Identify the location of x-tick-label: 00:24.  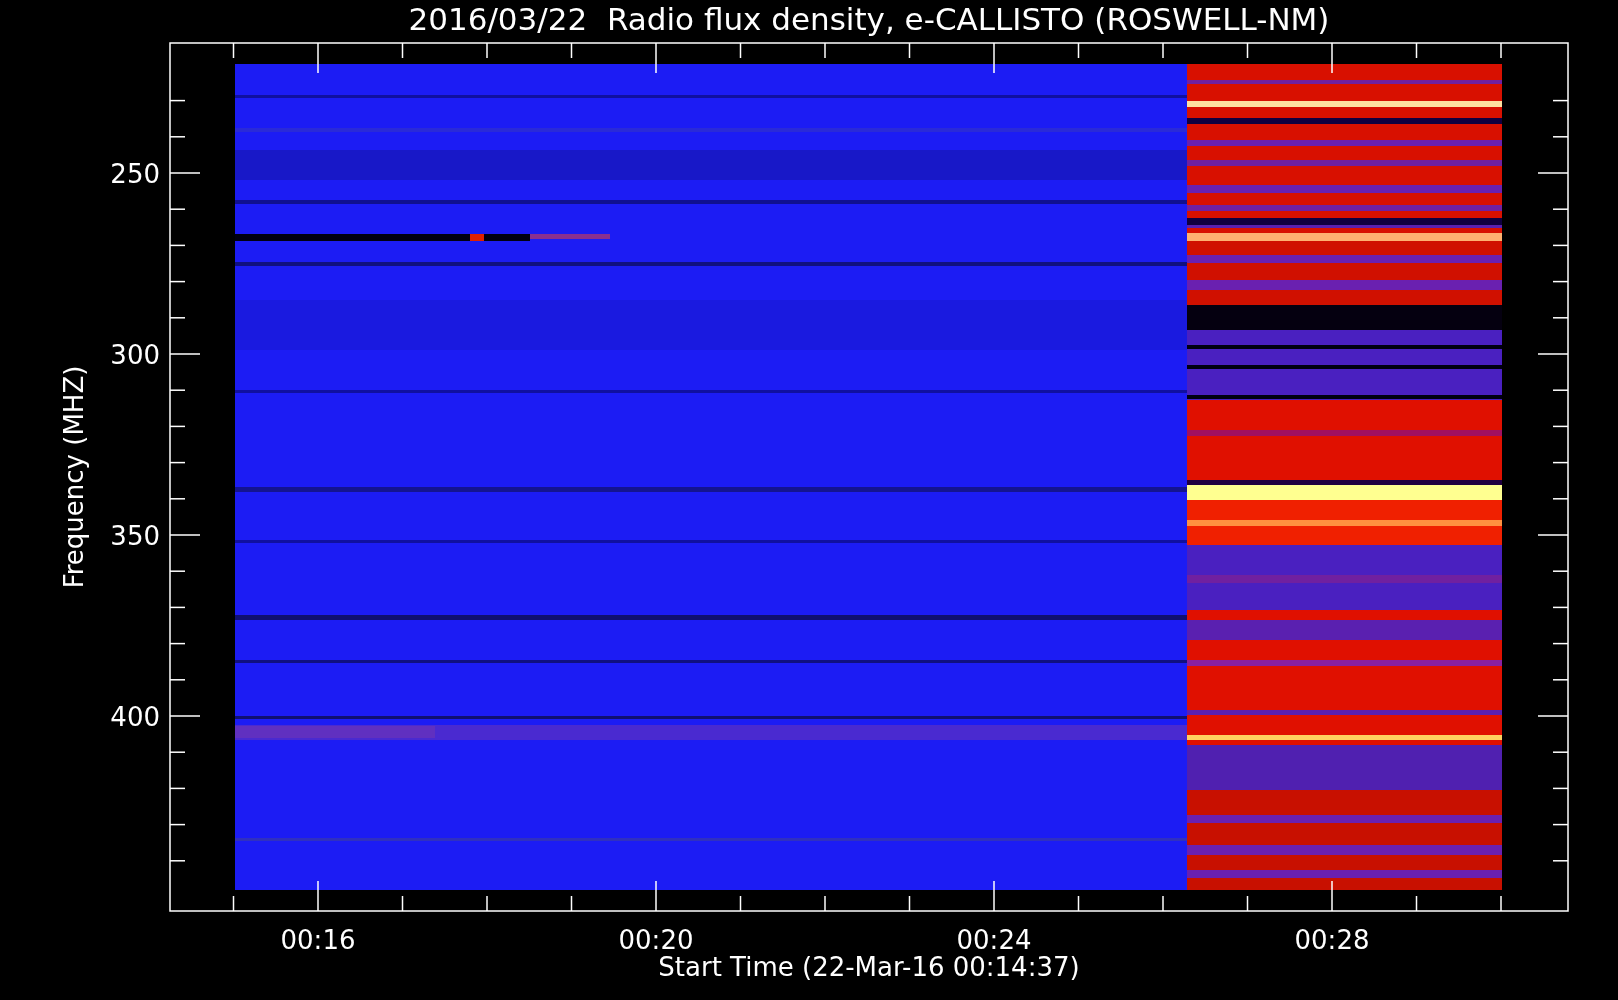
(994, 940).